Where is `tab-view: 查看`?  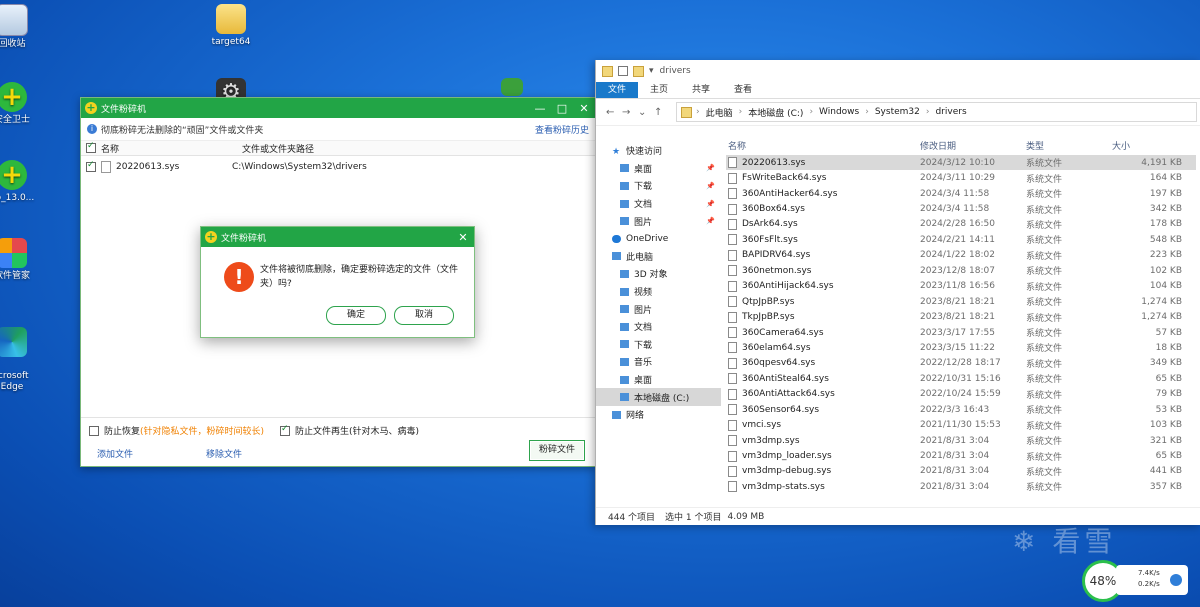 tab-view: 查看 is located at coordinates (743, 90).